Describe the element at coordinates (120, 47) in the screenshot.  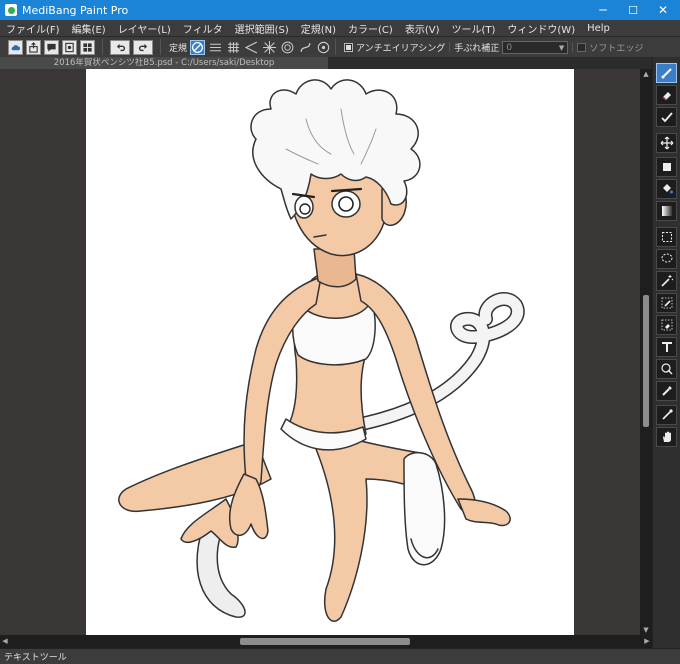
I see `undo-icon` at that location.